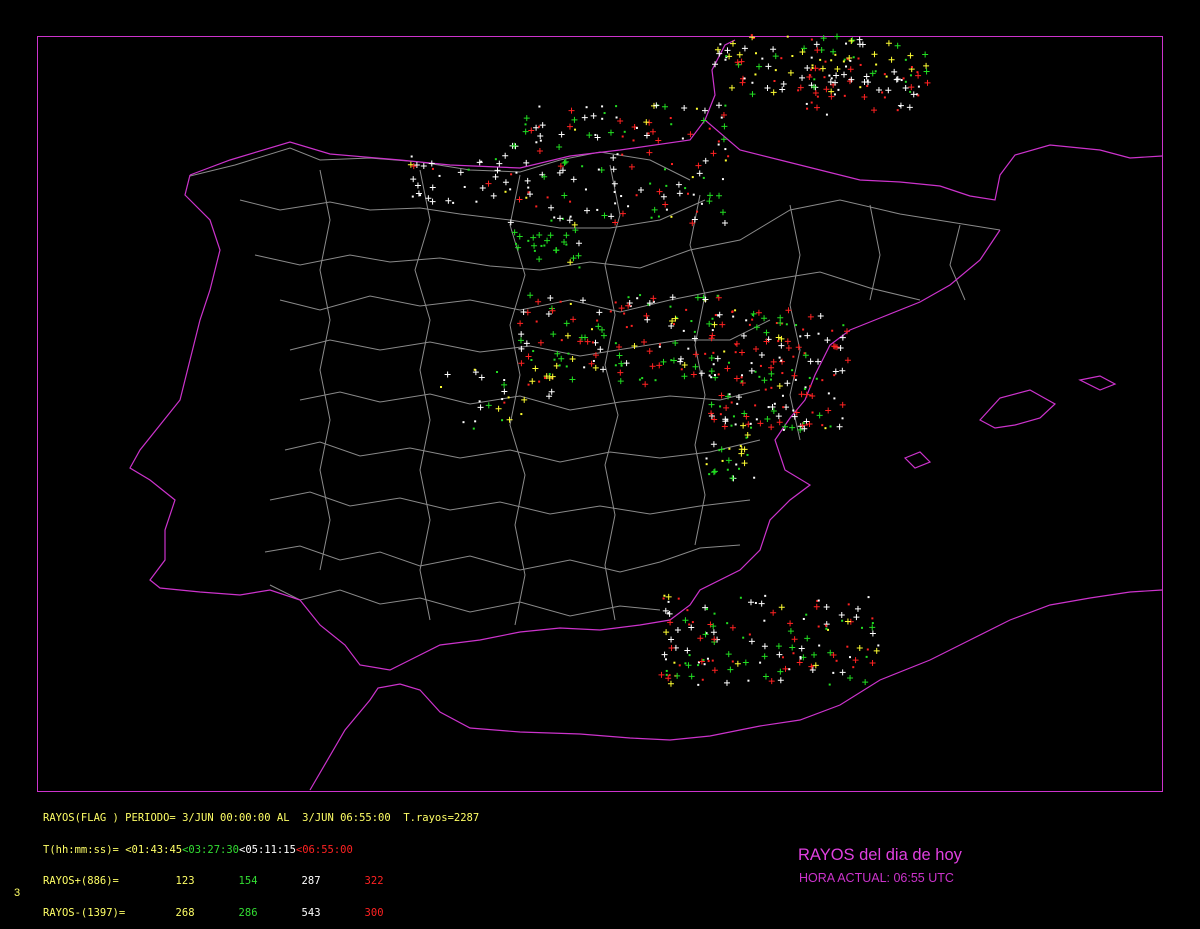 The width and height of the screenshot is (1200, 929). Describe the element at coordinates (210, 849) in the screenshot. I see `time-period-2: <03:27:30` at that location.